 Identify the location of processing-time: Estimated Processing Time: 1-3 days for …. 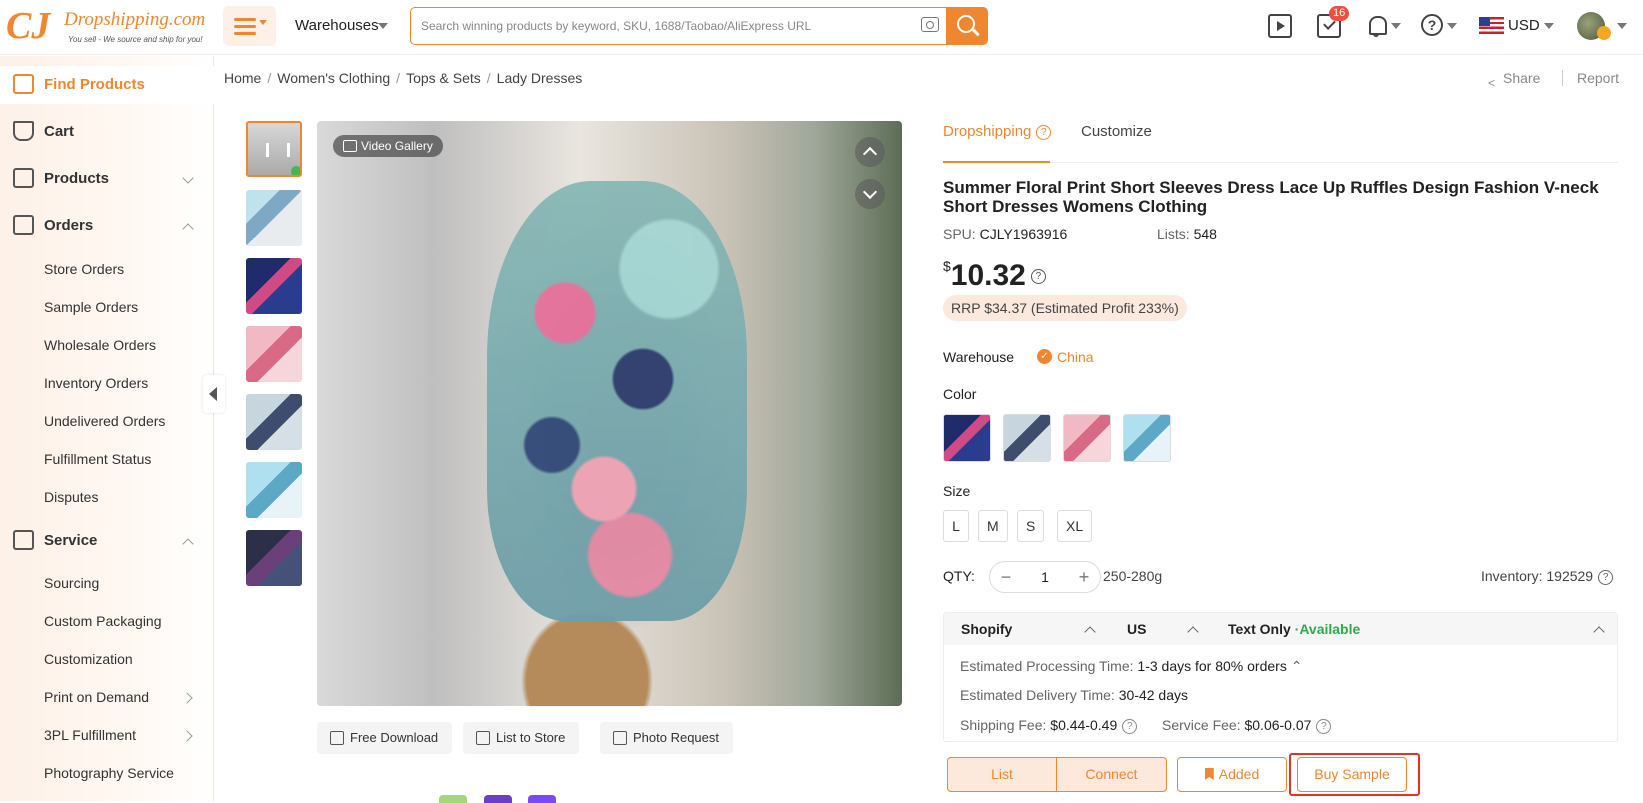
(1131, 666).